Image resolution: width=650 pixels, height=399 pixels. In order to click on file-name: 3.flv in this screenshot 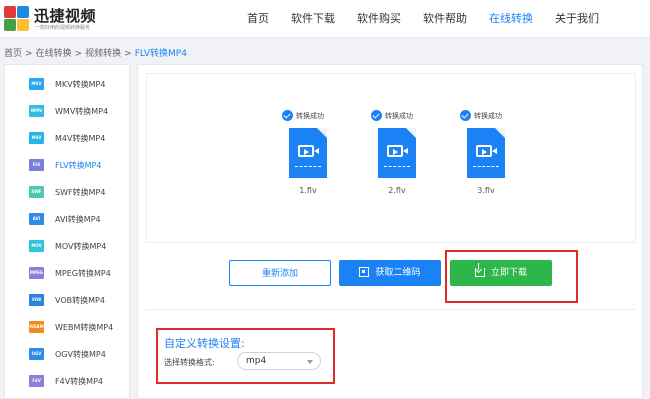, I will do `click(486, 190)`.